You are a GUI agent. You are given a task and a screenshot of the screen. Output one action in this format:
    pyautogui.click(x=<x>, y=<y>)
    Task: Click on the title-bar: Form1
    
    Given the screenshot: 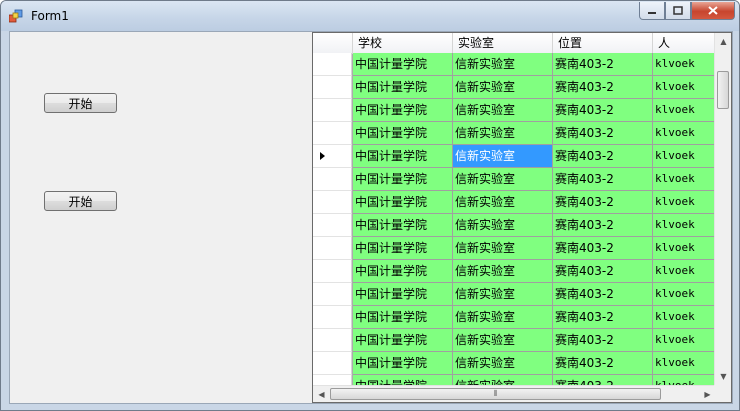 What is the action you would take?
    pyautogui.click(x=370, y=16)
    